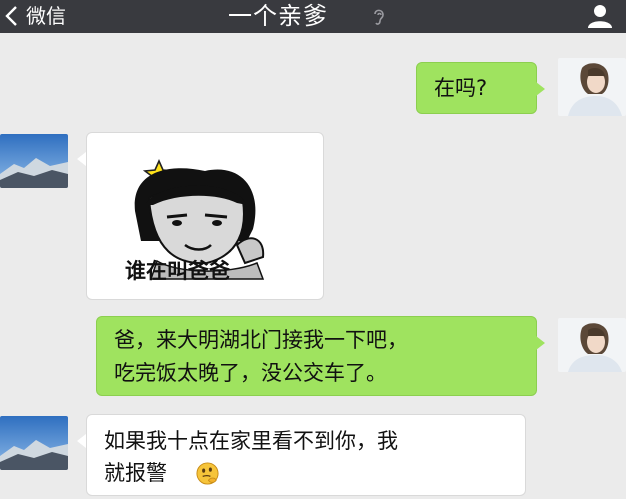  What do you see at coordinates (207, 473) in the screenshot?
I see `thinking-emoji-icon` at bounding box center [207, 473].